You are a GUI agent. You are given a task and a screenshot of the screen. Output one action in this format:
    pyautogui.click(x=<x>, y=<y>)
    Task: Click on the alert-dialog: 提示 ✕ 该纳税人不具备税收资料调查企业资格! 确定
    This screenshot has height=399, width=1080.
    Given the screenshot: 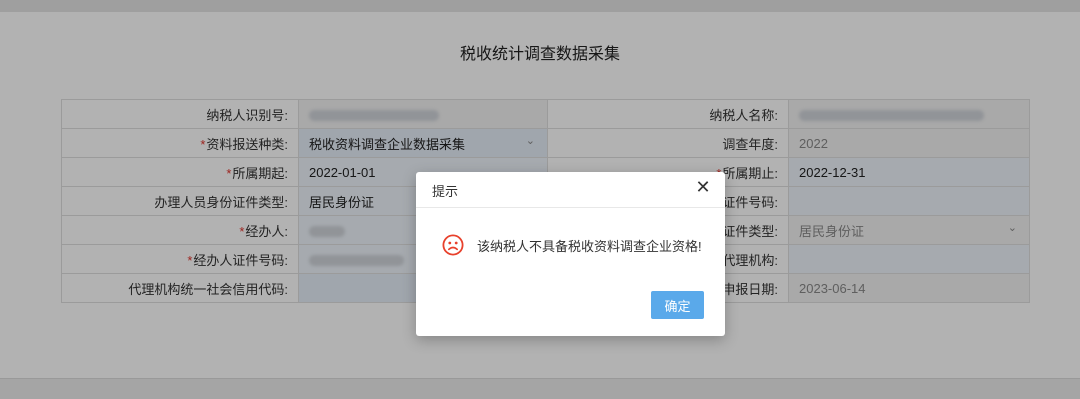 What is the action you would take?
    pyautogui.click(x=570, y=254)
    